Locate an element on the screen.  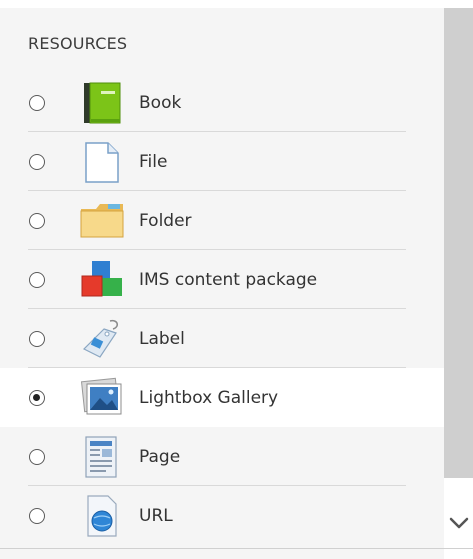
radio-folder is located at coordinates (37, 221).